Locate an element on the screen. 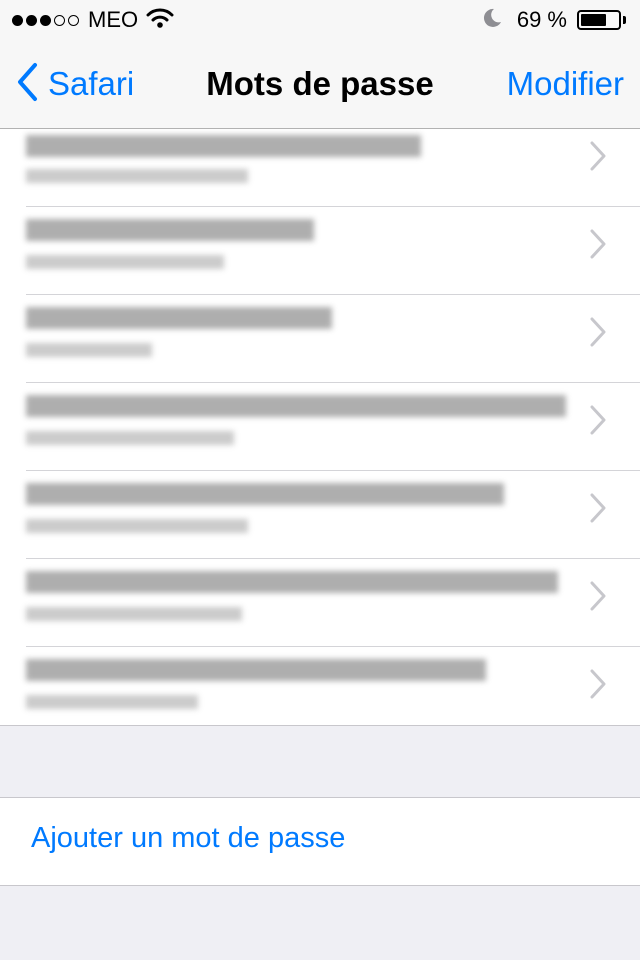 Image resolution: width=640 pixels, height=960 pixels. moon-icon is located at coordinates (492, 20).